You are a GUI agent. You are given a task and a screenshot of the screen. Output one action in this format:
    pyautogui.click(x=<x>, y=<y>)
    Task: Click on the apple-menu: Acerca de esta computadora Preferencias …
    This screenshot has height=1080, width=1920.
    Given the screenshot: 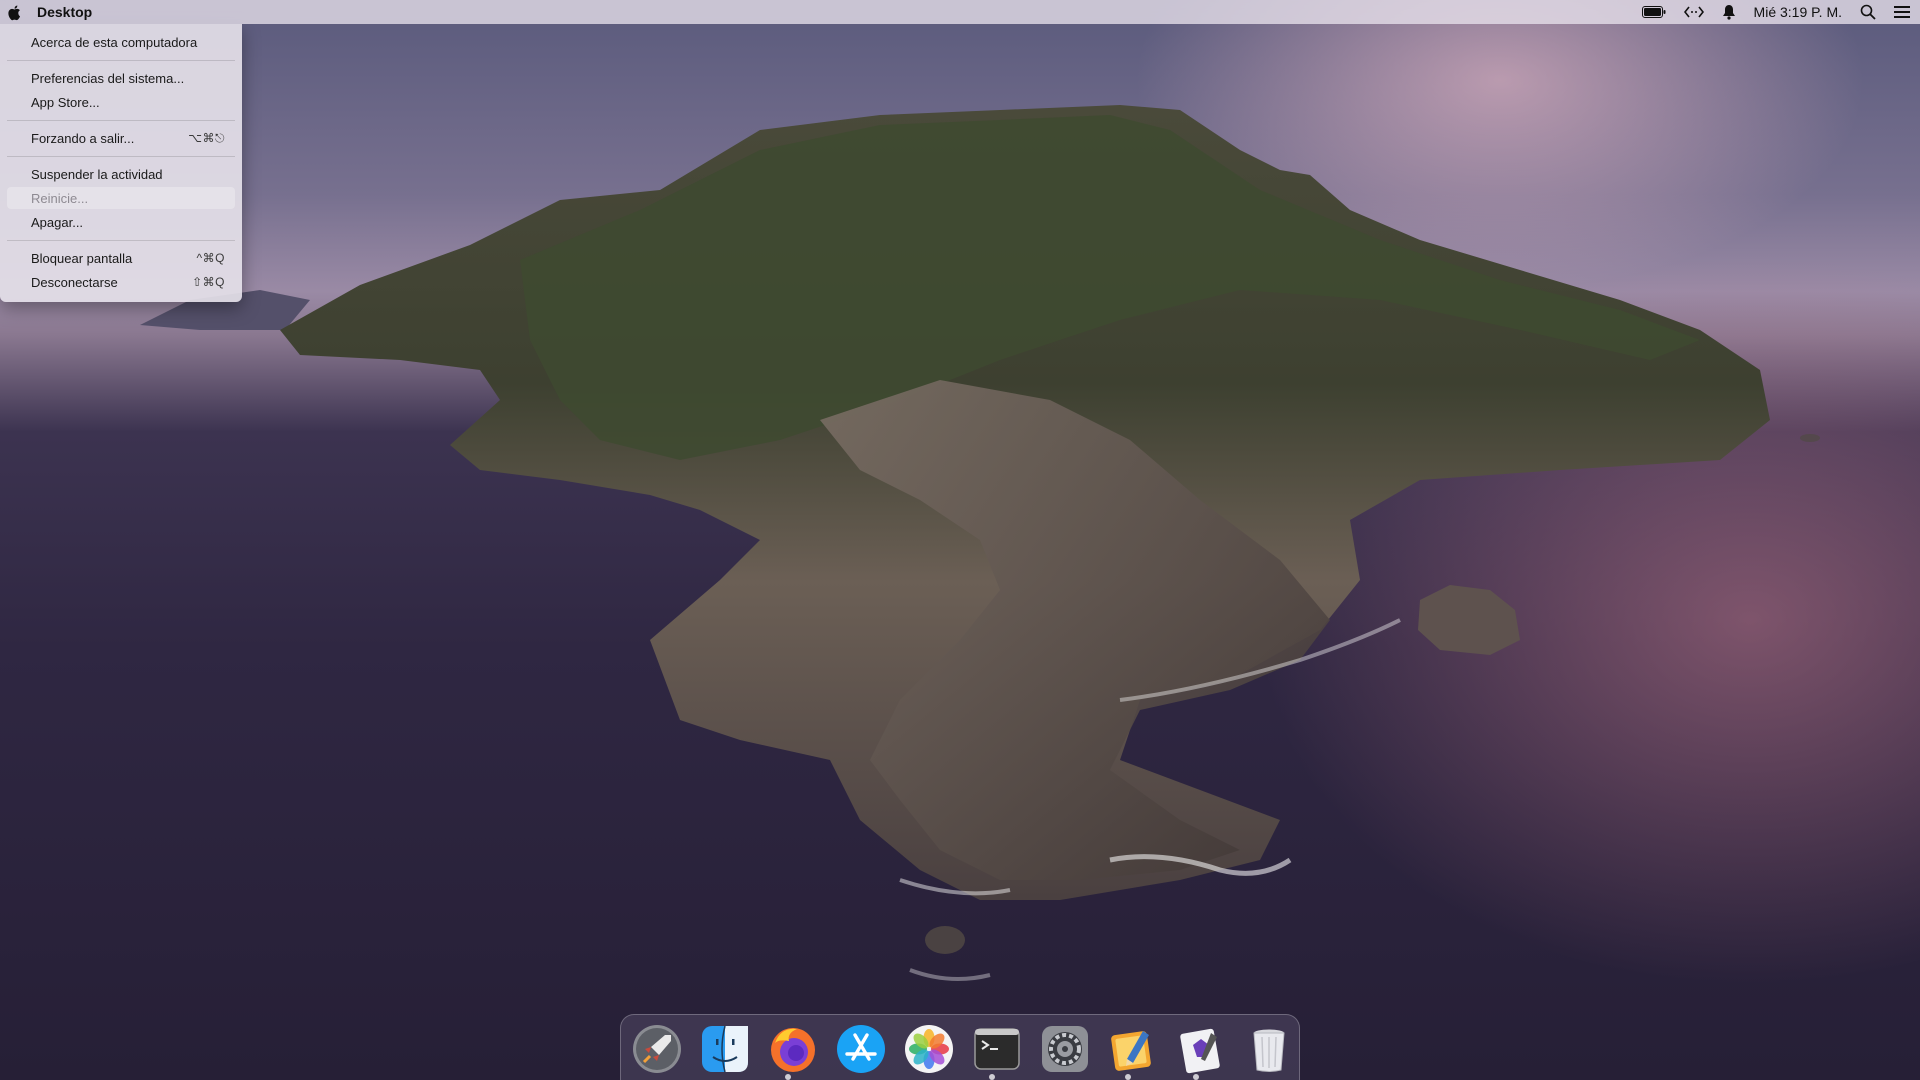 What is the action you would take?
    pyautogui.click(x=121, y=163)
    